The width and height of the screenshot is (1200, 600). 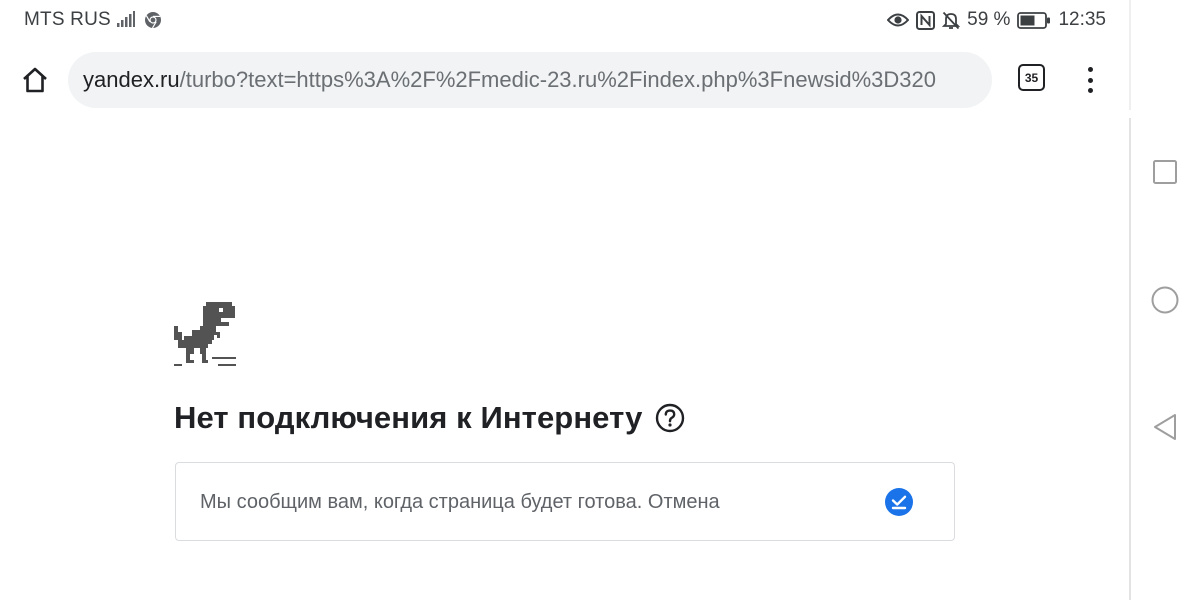 What do you see at coordinates (898, 20) in the screenshot?
I see `eye-icon` at bounding box center [898, 20].